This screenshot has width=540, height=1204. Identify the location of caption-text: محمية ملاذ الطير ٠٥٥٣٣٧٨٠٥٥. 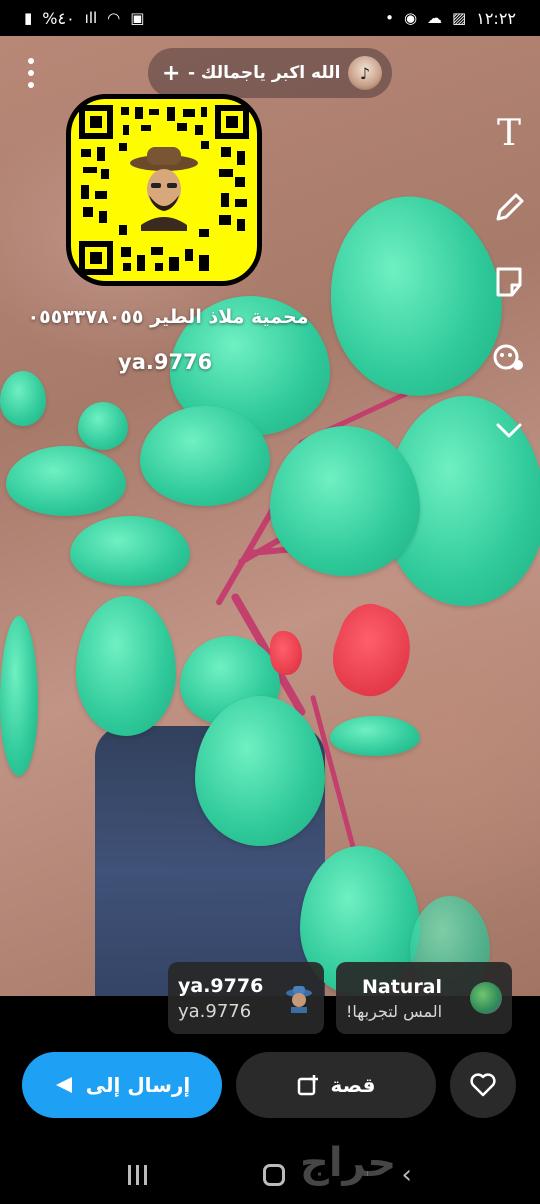
(168, 317).